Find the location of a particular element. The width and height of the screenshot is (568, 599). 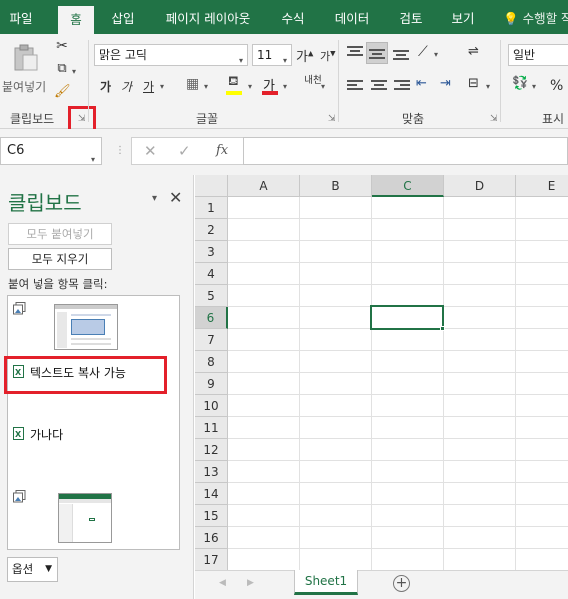

row-header-16: 16 is located at coordinates (211, 538).